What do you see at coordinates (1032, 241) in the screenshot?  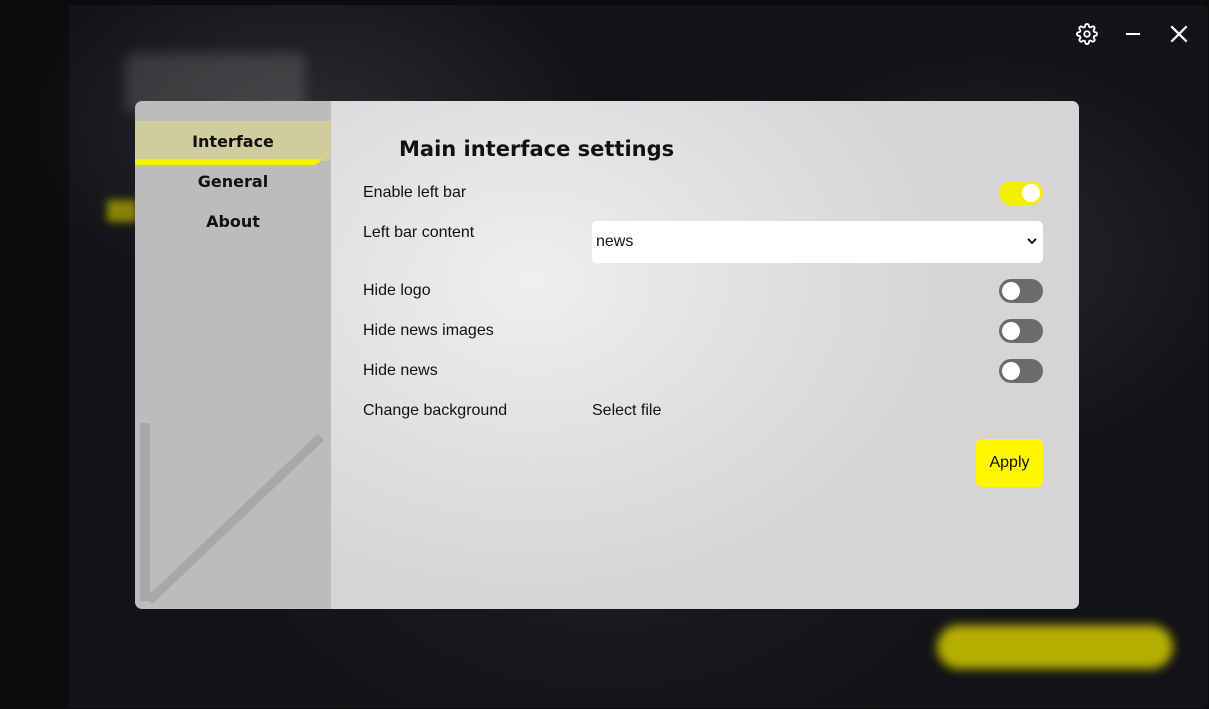 I see `chevron-down-icon` at bounding box center [1032, 241].